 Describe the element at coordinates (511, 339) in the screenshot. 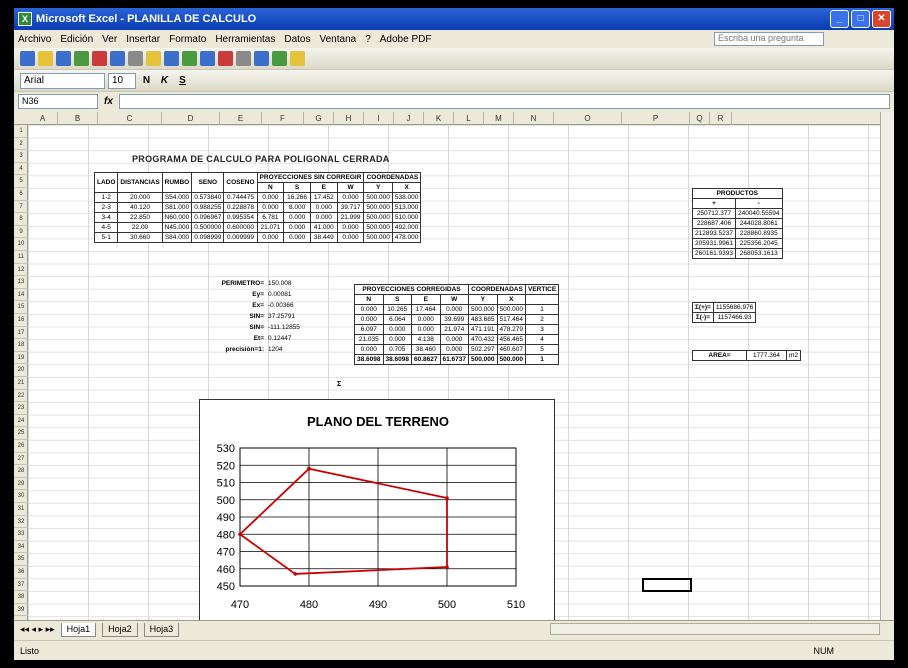

I see `corr-cell: 456.465` at that location.